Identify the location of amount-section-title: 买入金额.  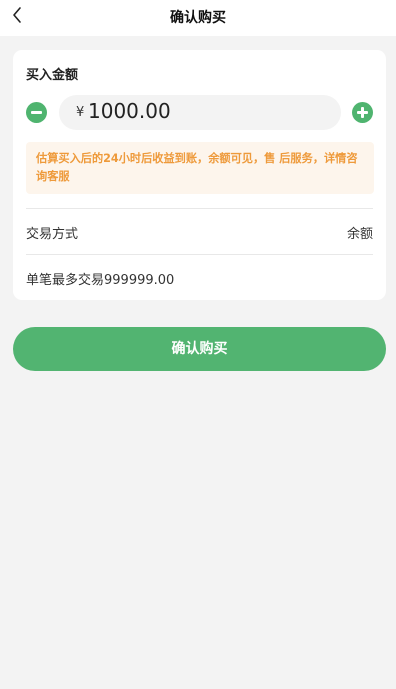
(52, 75).